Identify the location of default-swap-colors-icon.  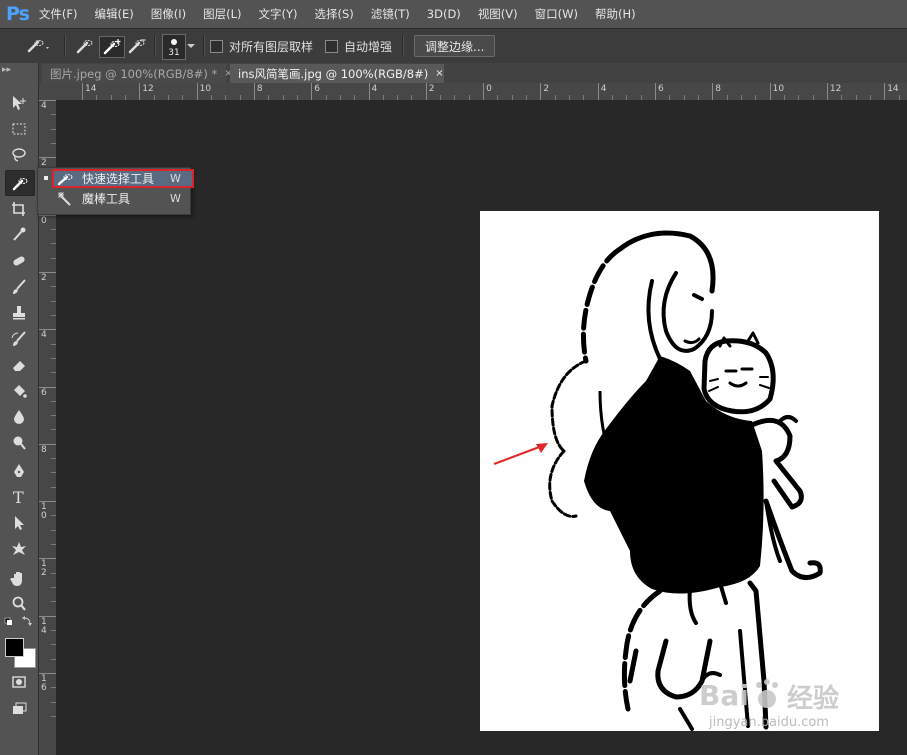
(18, 621).